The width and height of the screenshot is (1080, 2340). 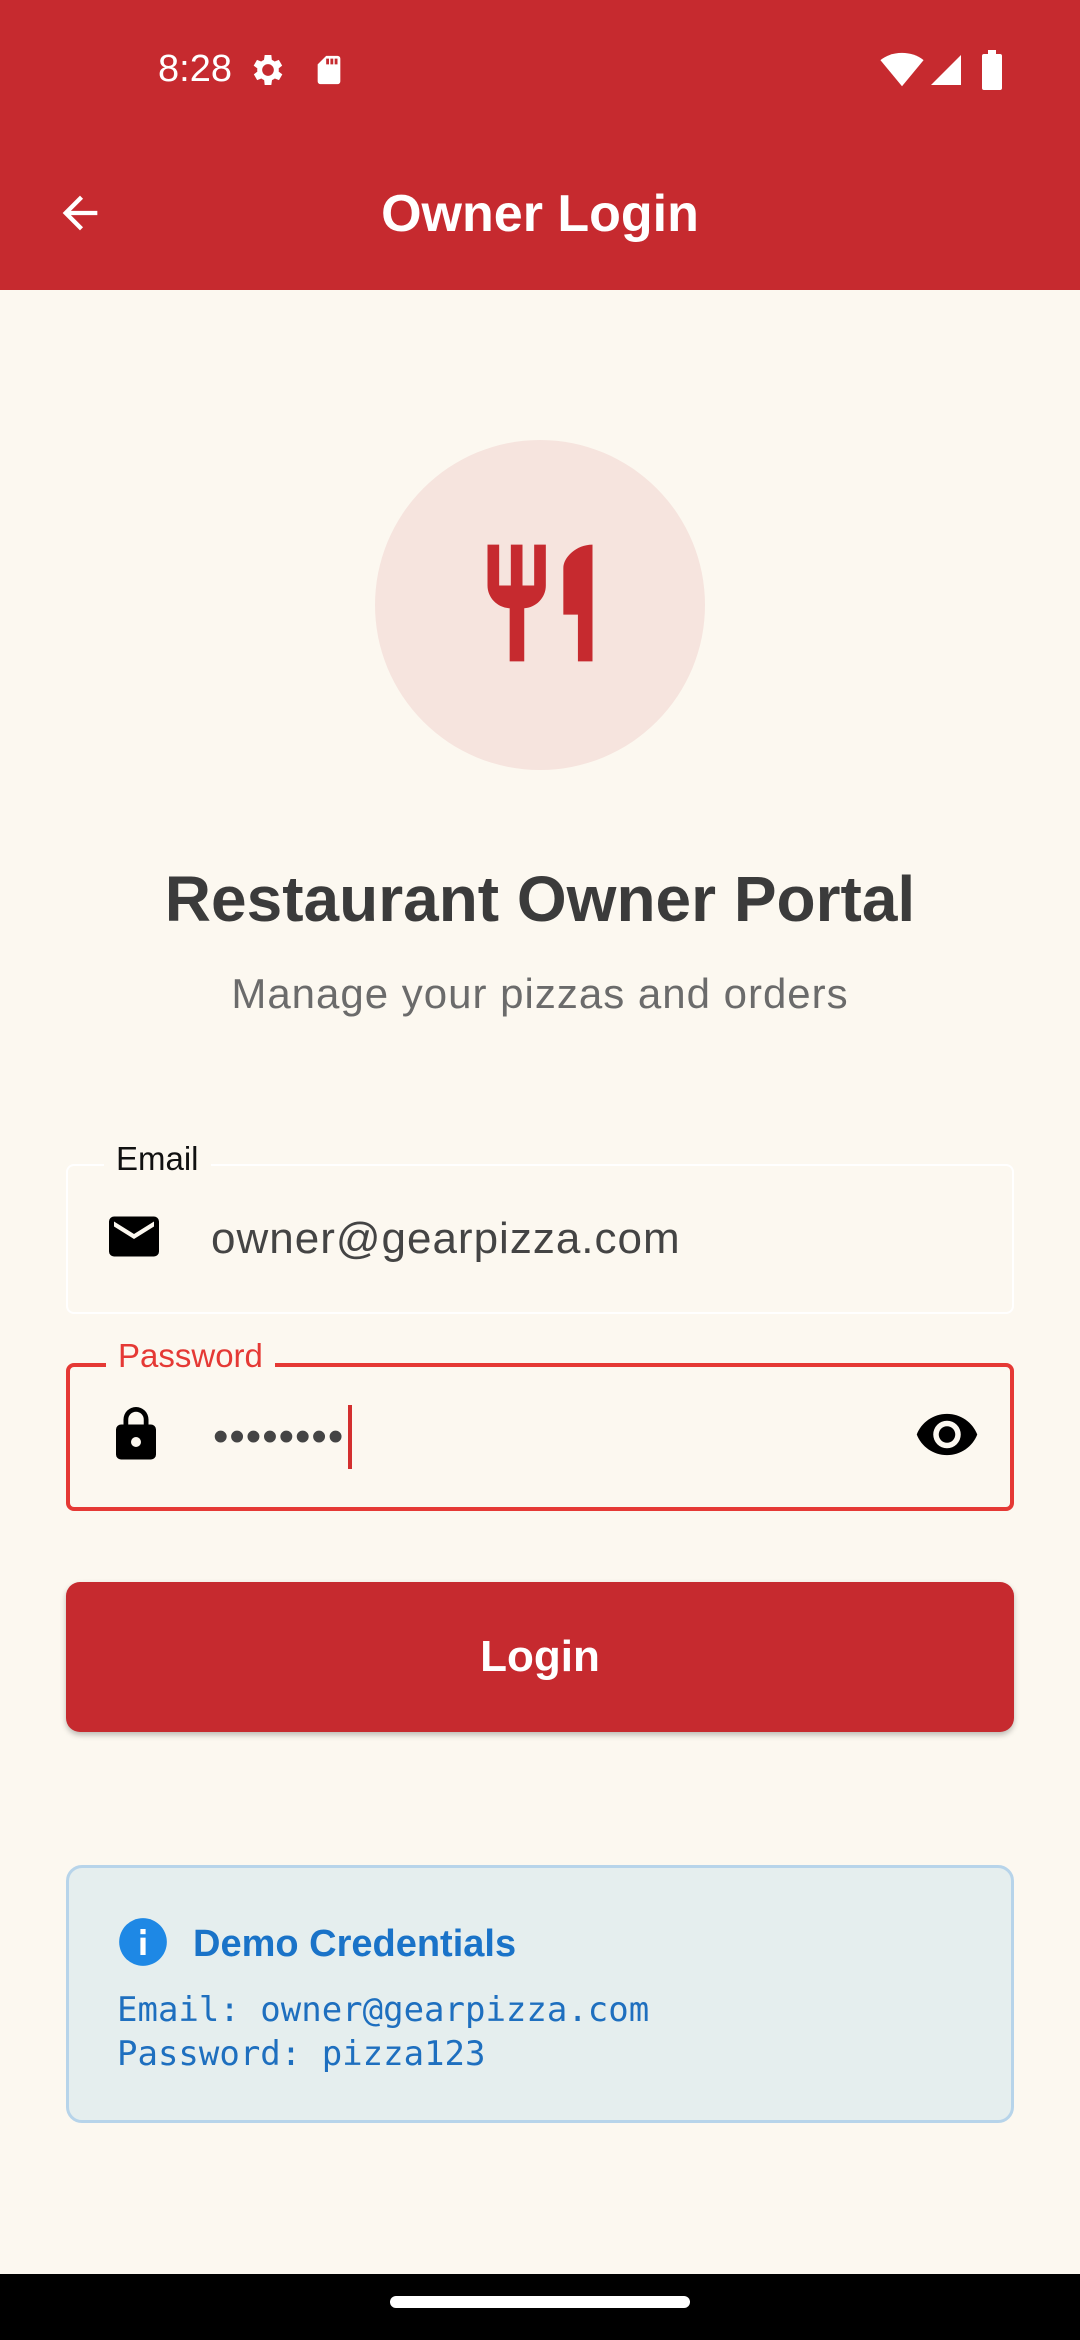 What do you see at coordinates (279, 1436) in the screenshot?
I see `password-masked-value: ••••••••` at bounding box center [279, 1436].